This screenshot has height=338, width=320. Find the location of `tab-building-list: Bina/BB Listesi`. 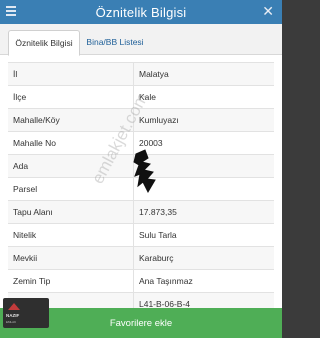

tab-building-list: Bina/BB Listesi is located at coordinates (115, 42).